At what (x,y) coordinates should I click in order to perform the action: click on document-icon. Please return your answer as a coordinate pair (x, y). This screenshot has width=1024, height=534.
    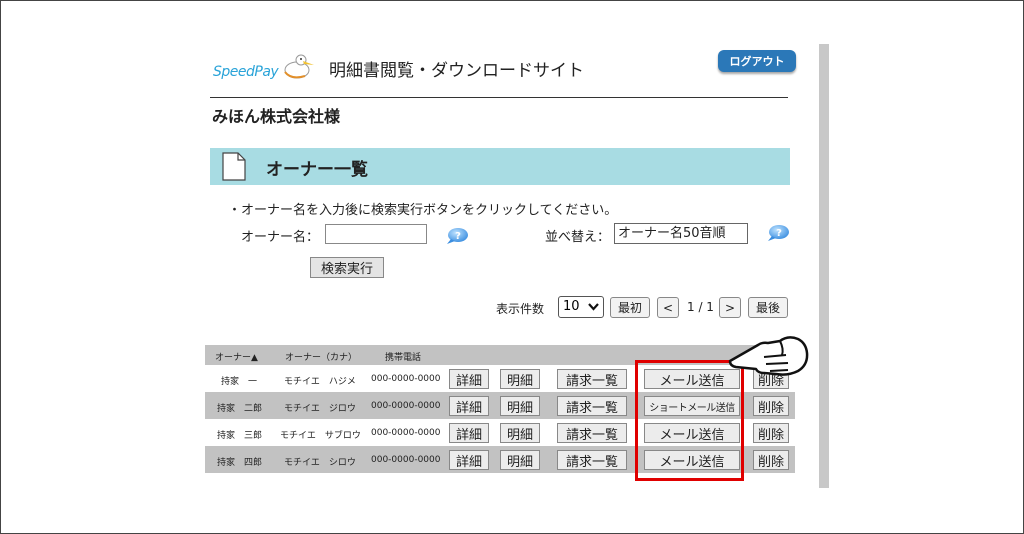
    Looking at the image, I should click on (234, 166).